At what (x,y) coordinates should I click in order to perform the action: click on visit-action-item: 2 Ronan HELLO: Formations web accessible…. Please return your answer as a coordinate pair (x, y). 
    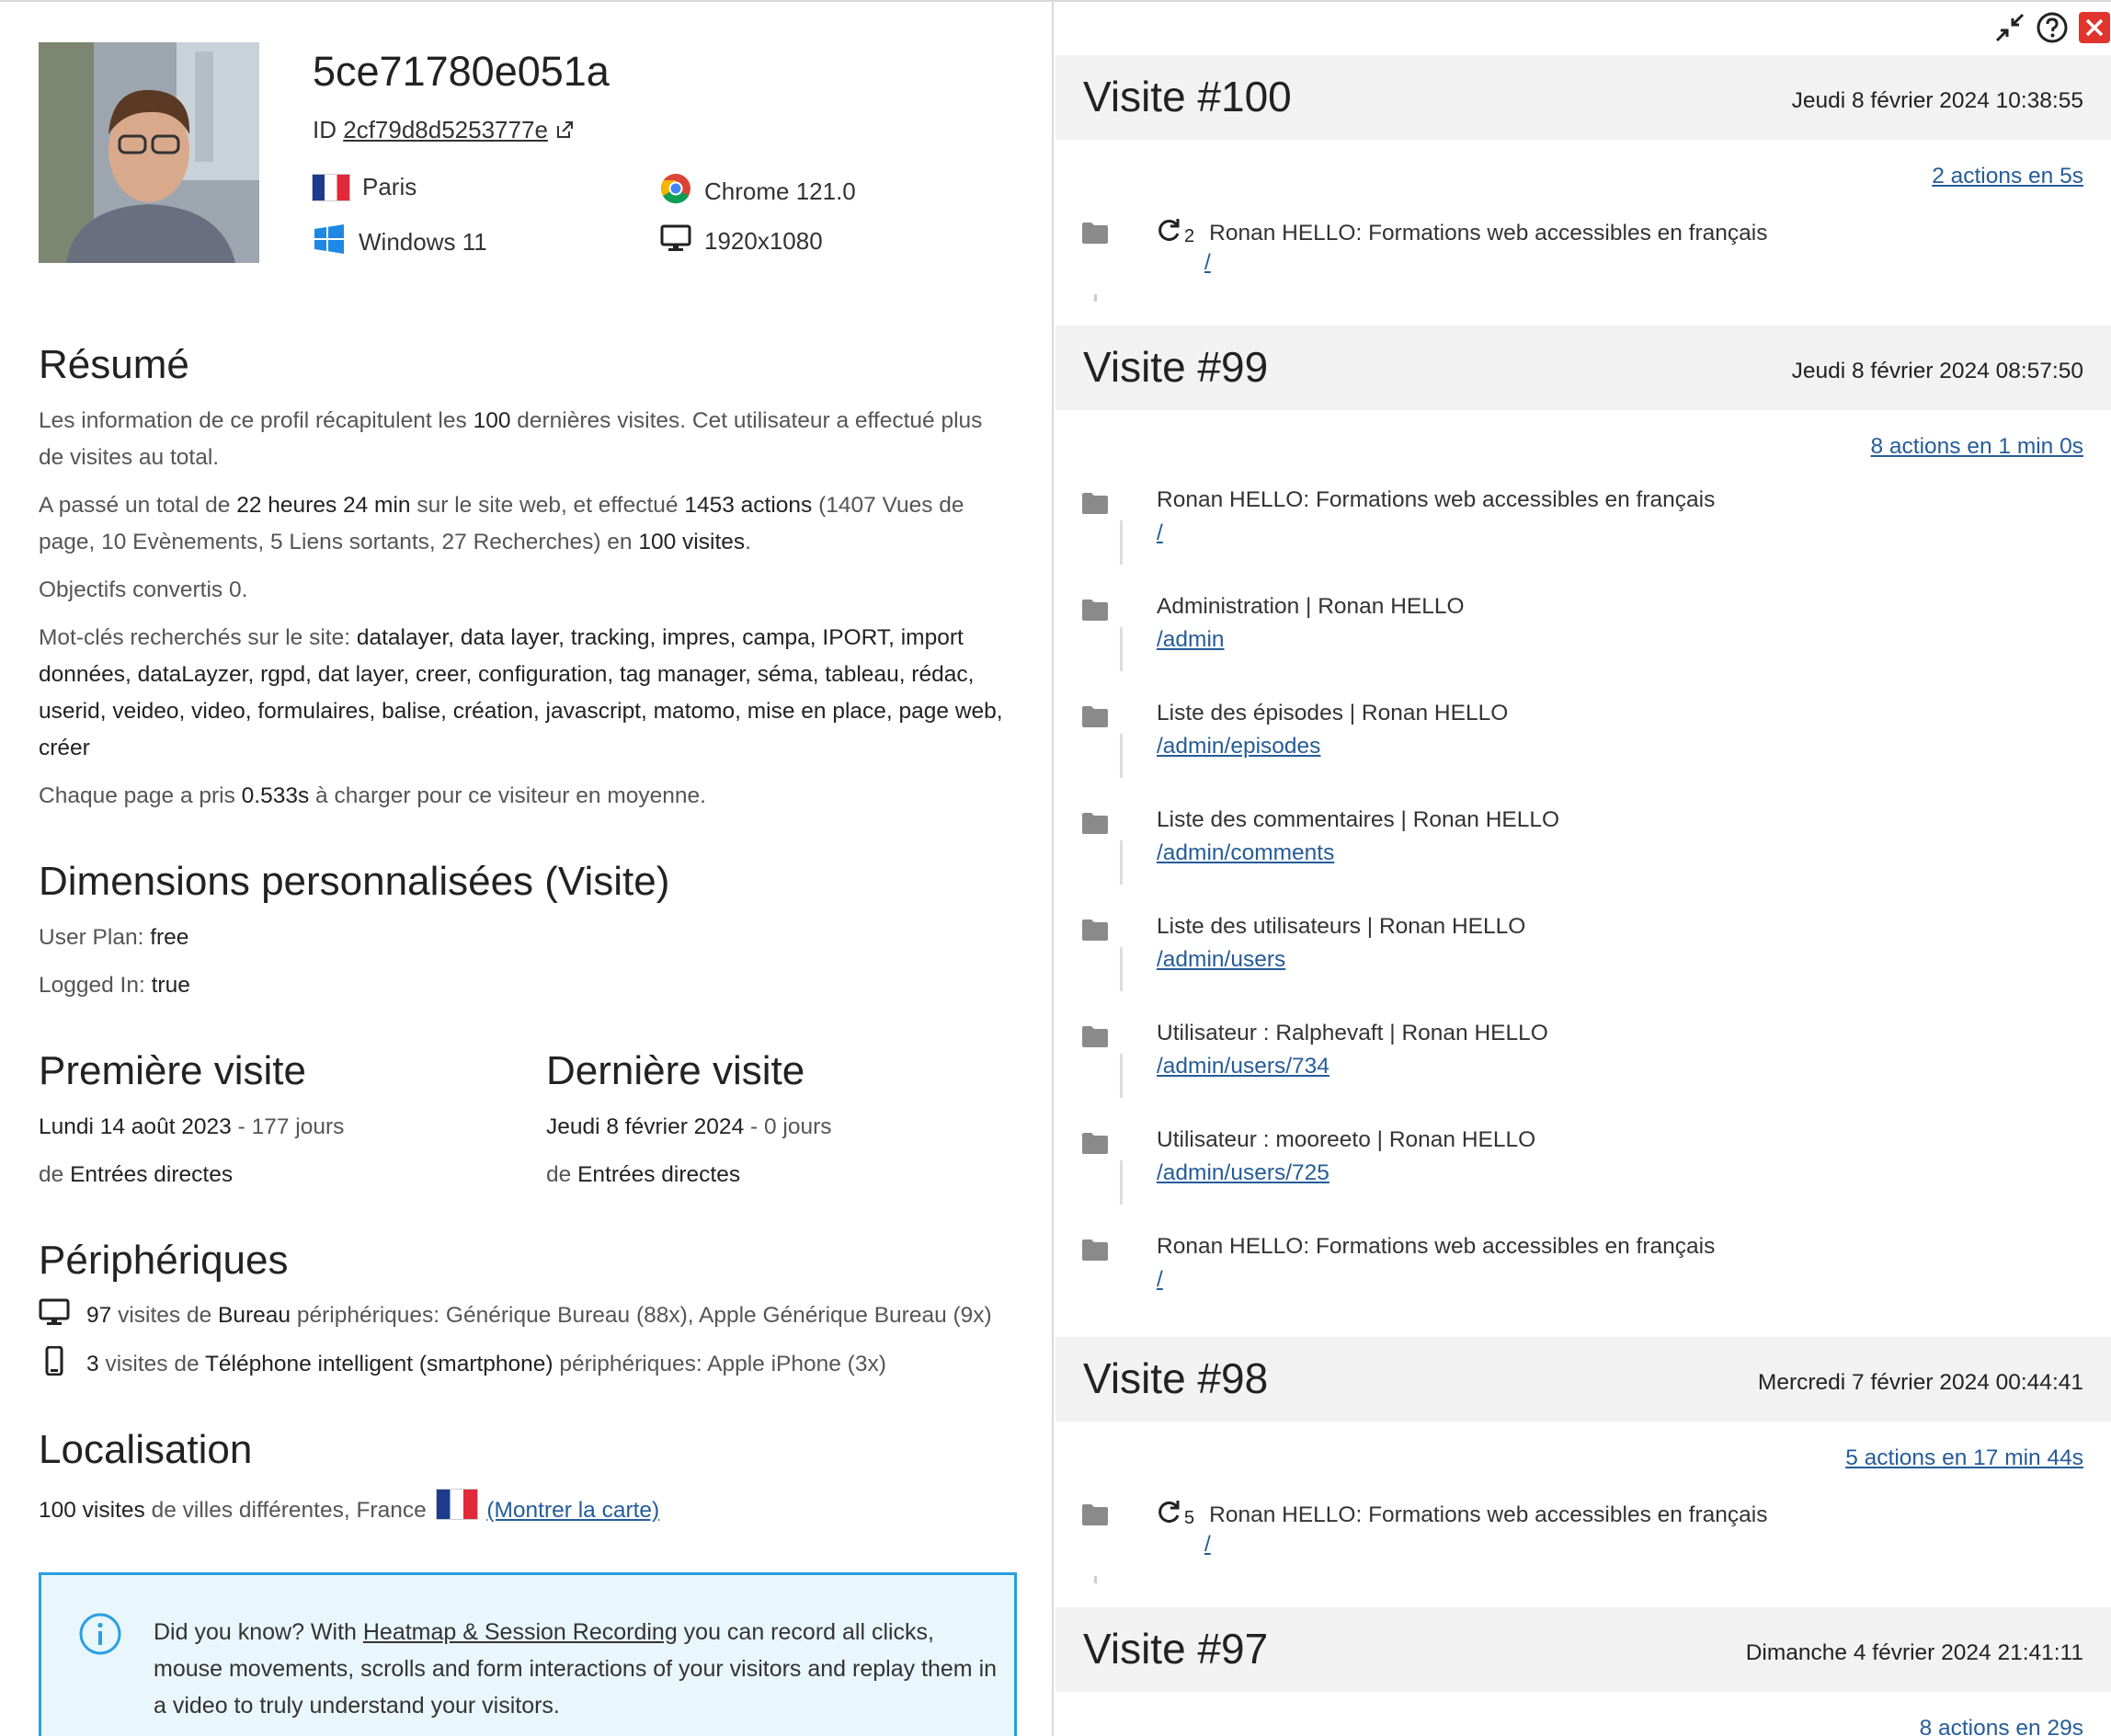
    Looking at the image, I should click on (1587, 263).